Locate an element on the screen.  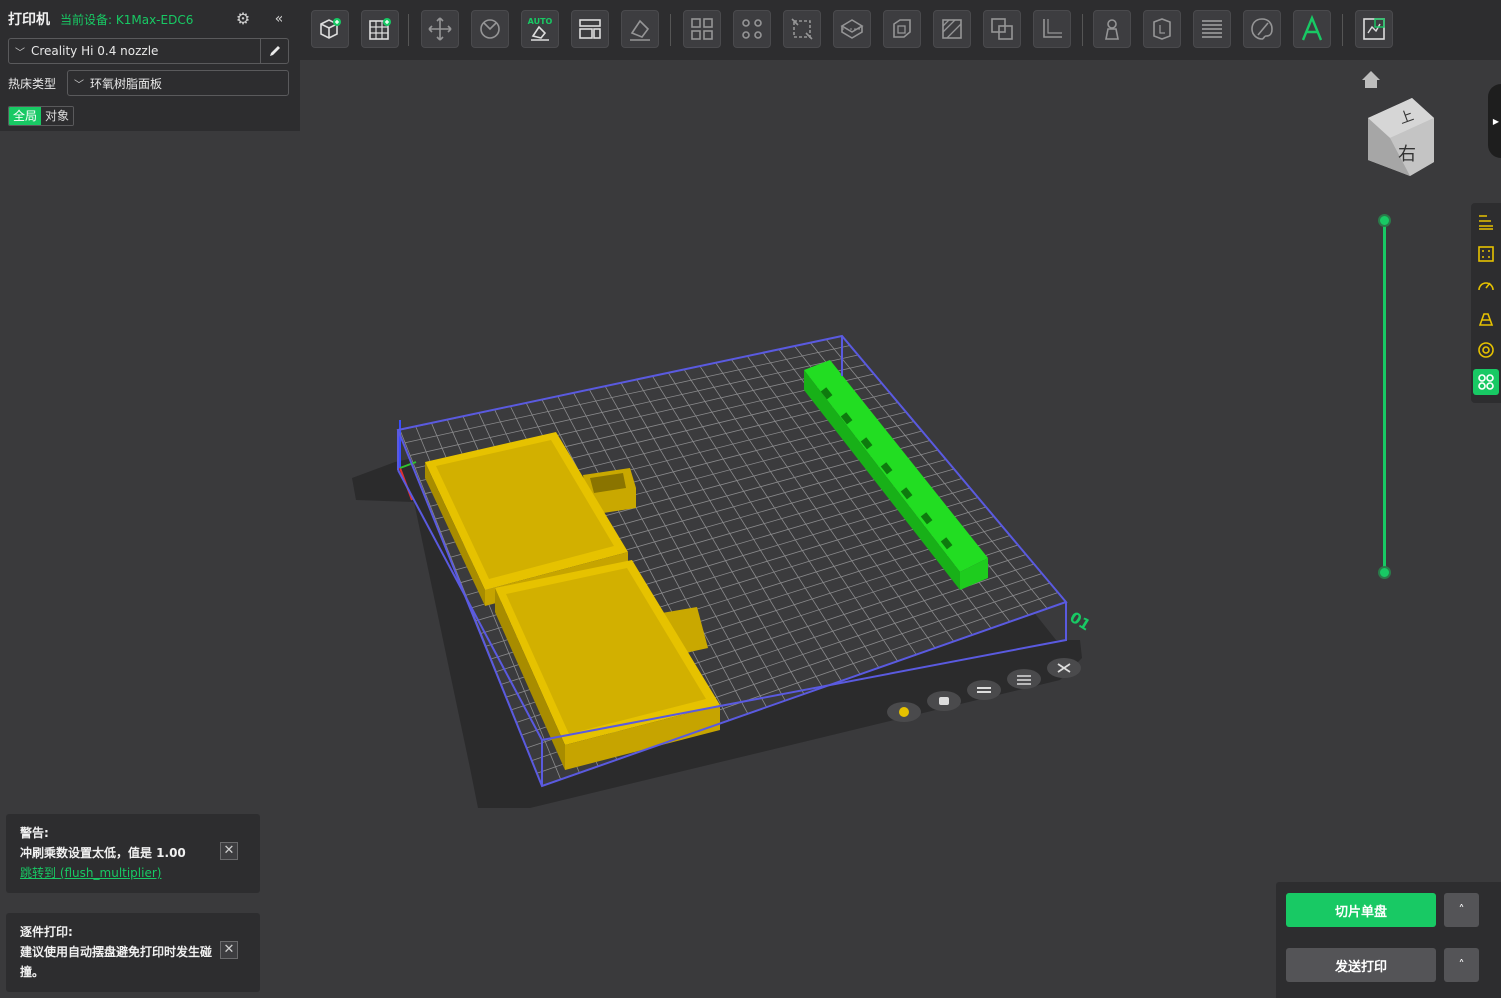
warning-jump-link: 跳转到 (flush_multiplier) is located at coordinates (133, 873).